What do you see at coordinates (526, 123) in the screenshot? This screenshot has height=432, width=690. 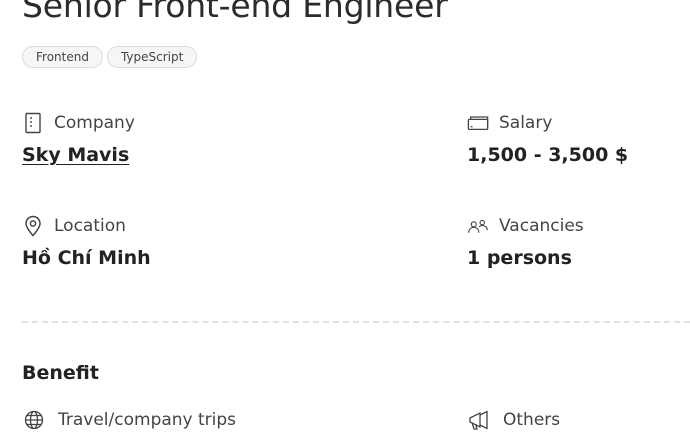 I see `salary-label: Salary` at bounding box center [526, 123].